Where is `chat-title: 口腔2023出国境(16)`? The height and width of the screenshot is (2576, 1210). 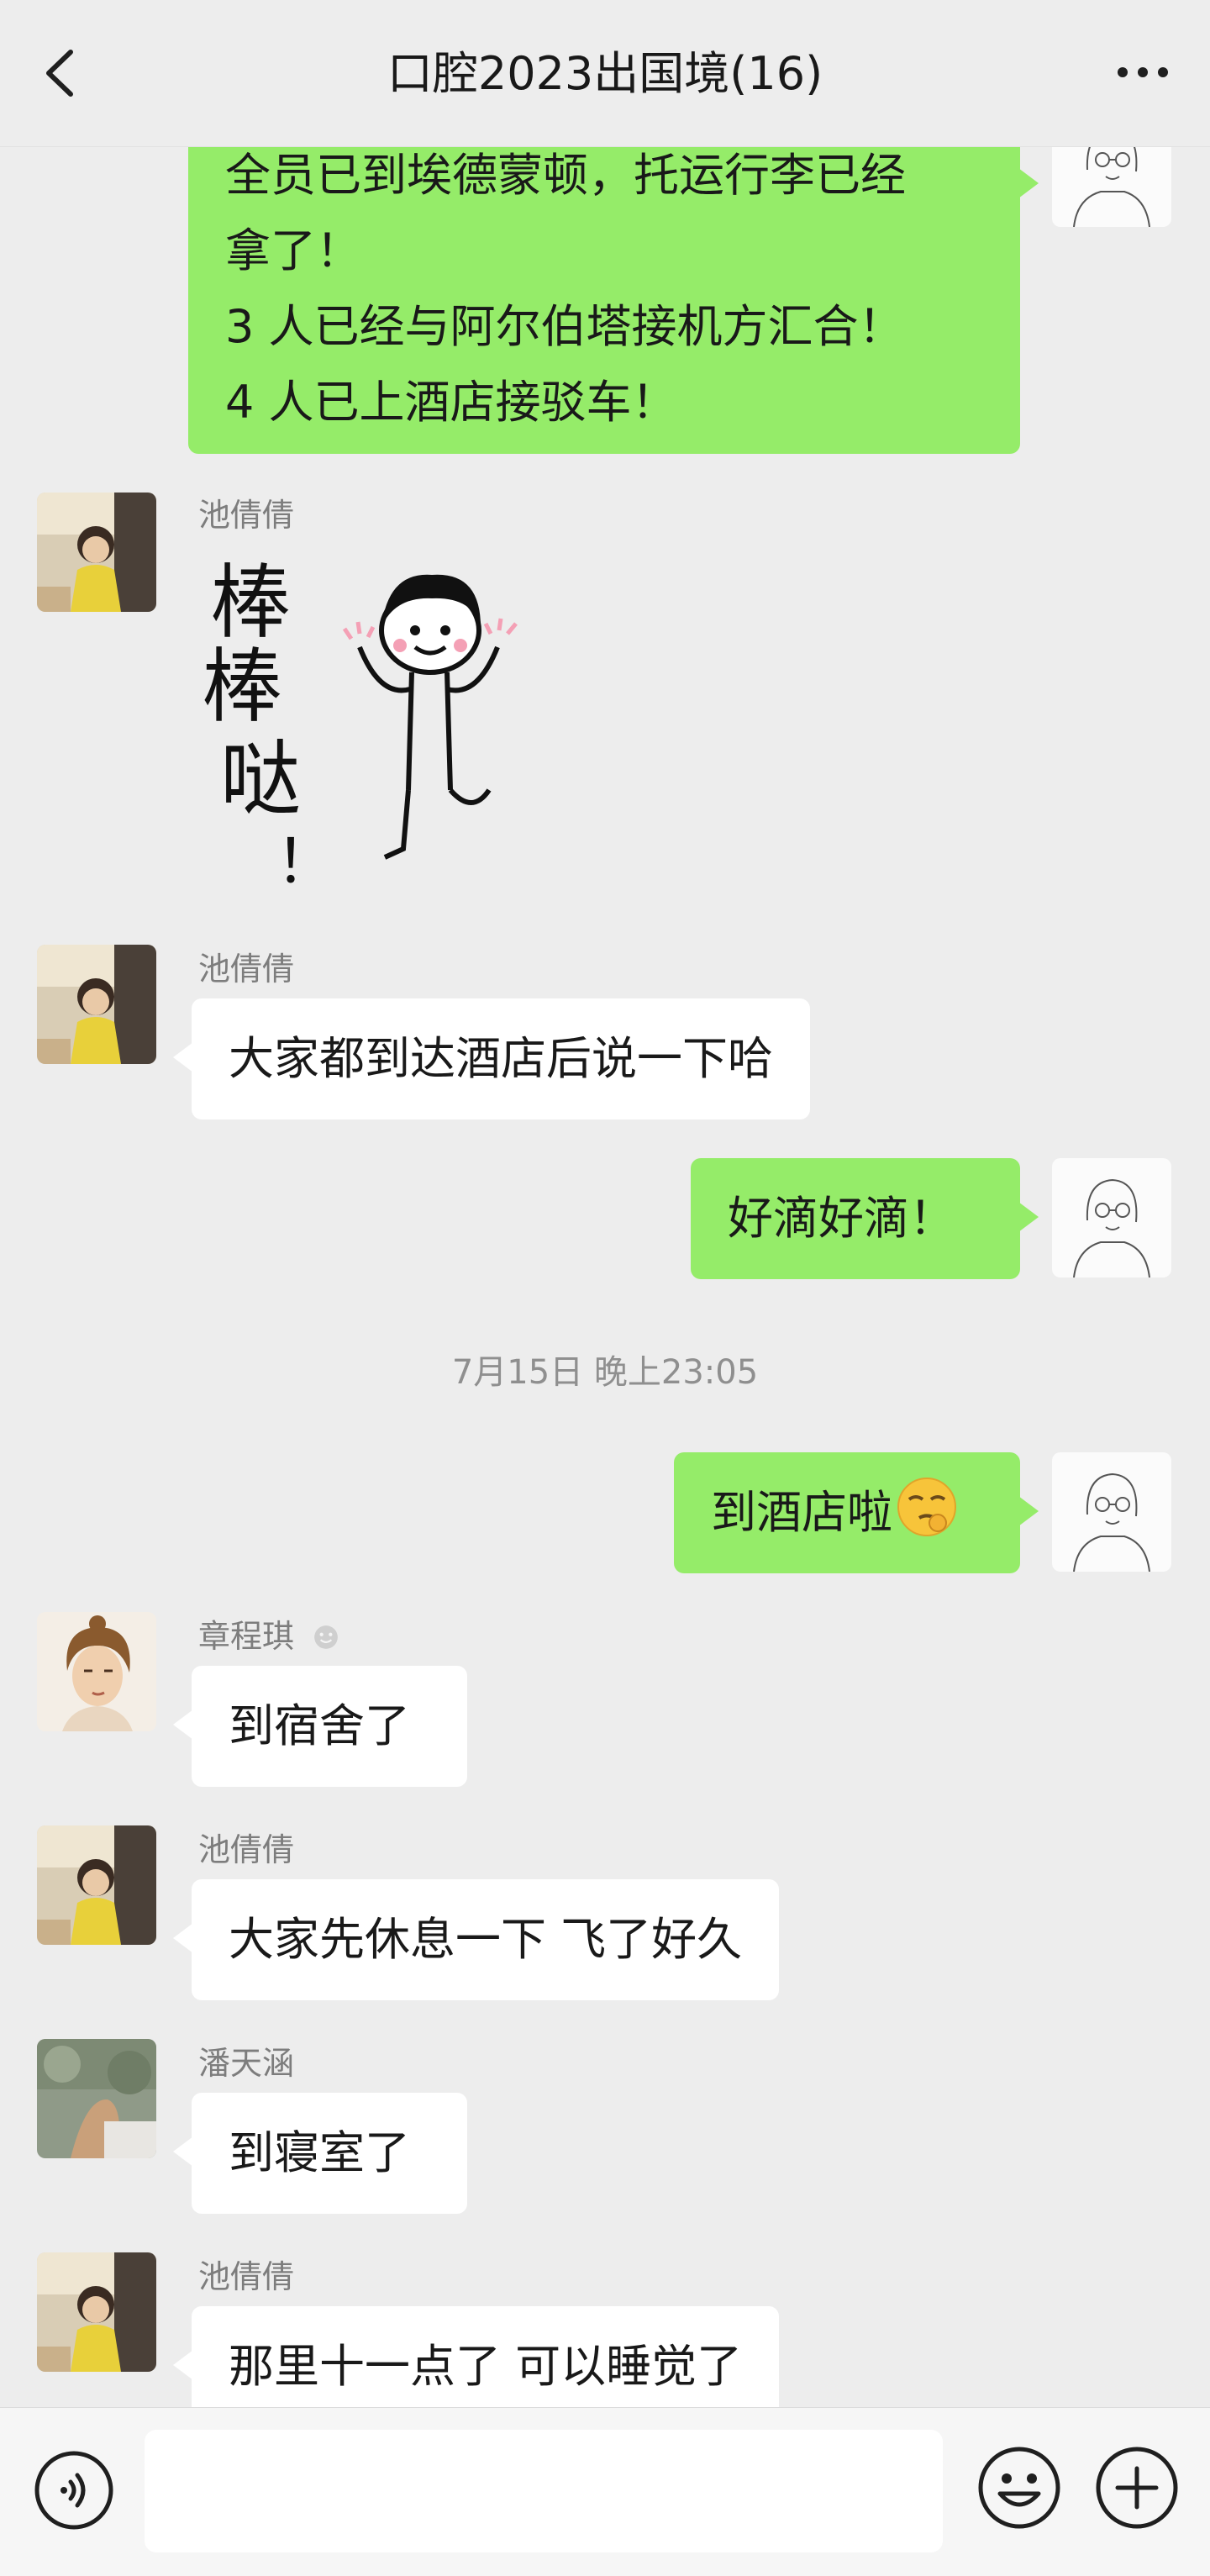 chat-title: 口腔2023出国境(16) is located at coordinates (605, 73).